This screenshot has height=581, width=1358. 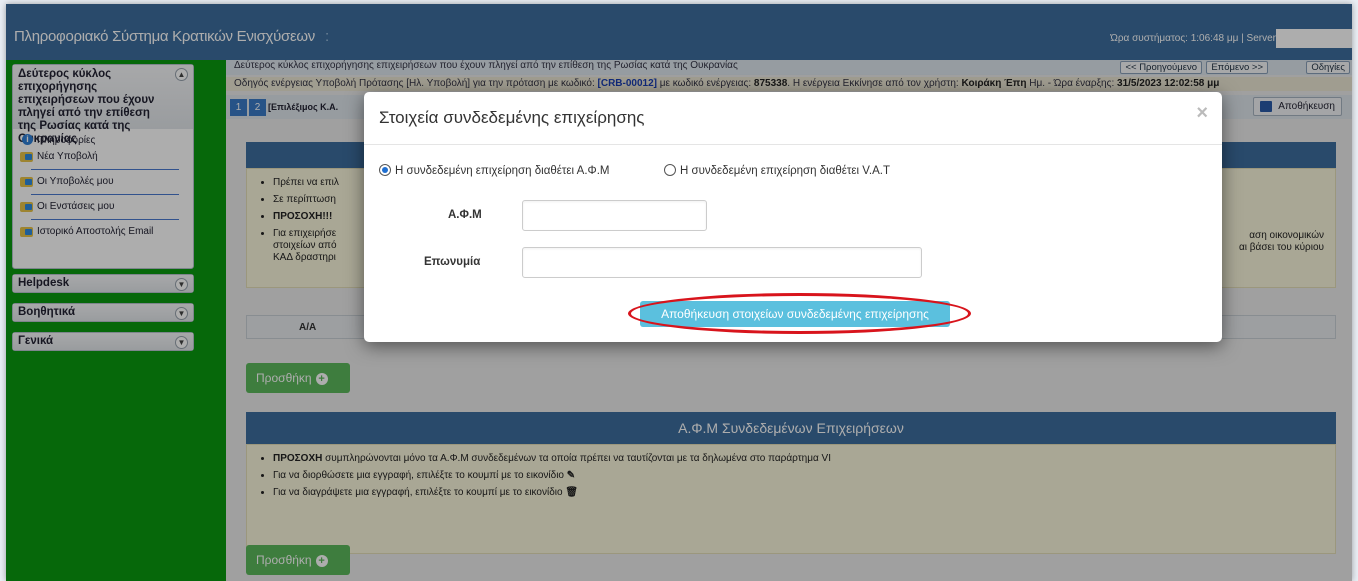 What do you see at coordinates (670, 170) in the screenshot?
I see `radio-button` at bounding box center [670, 170].